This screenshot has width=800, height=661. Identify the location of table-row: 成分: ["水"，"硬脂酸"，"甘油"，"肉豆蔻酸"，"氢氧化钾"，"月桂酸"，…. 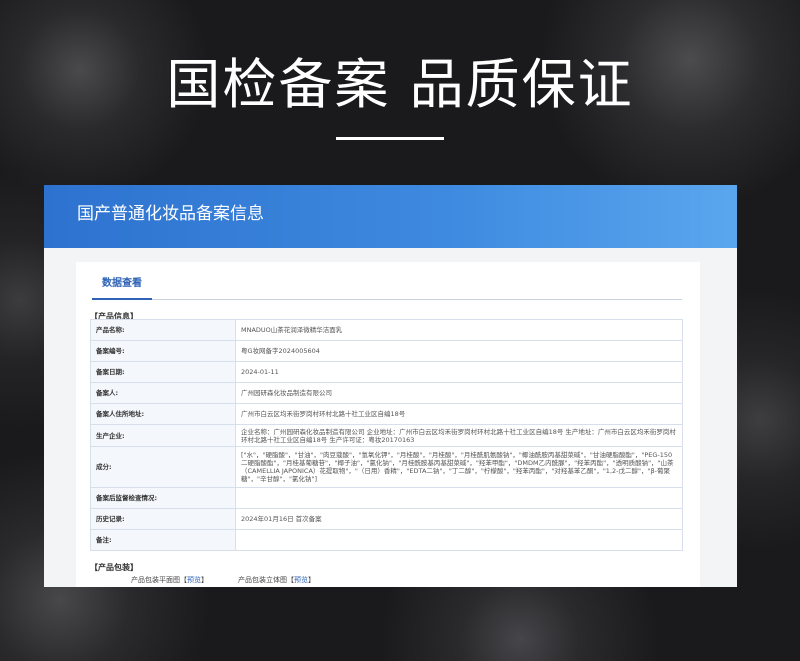
(386, 467).